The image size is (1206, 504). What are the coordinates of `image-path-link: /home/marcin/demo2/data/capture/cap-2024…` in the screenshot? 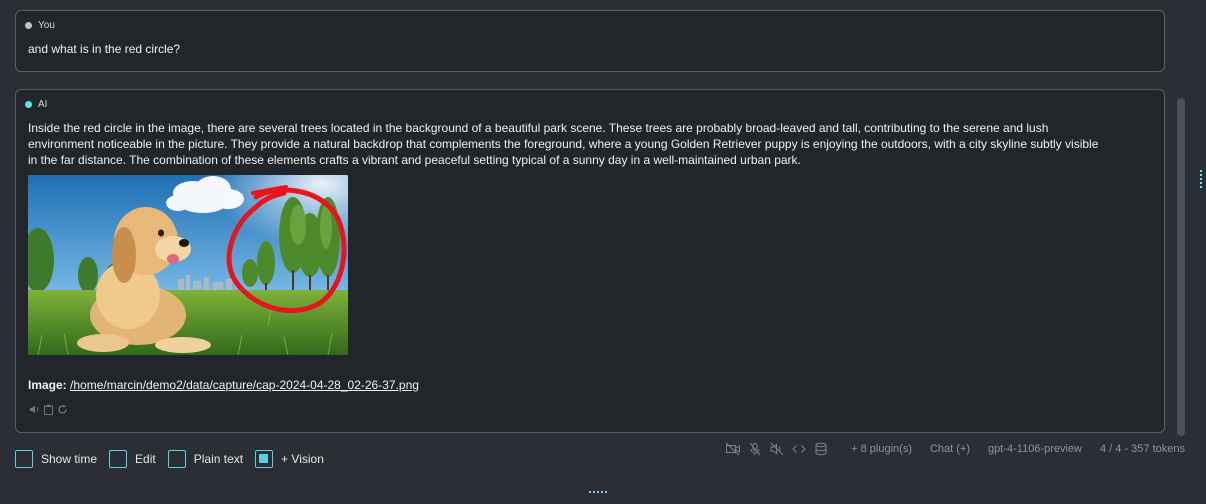 It's located at (244, 385).